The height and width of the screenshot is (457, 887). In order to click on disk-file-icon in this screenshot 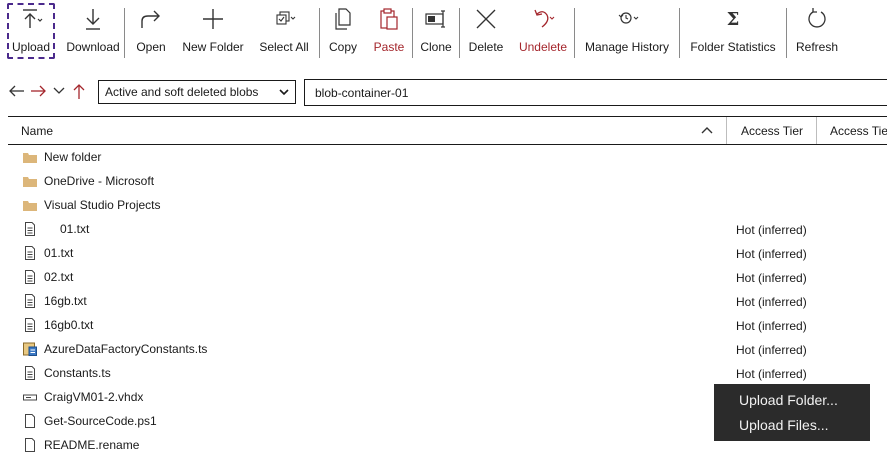, I will do `click(30, 397)`.